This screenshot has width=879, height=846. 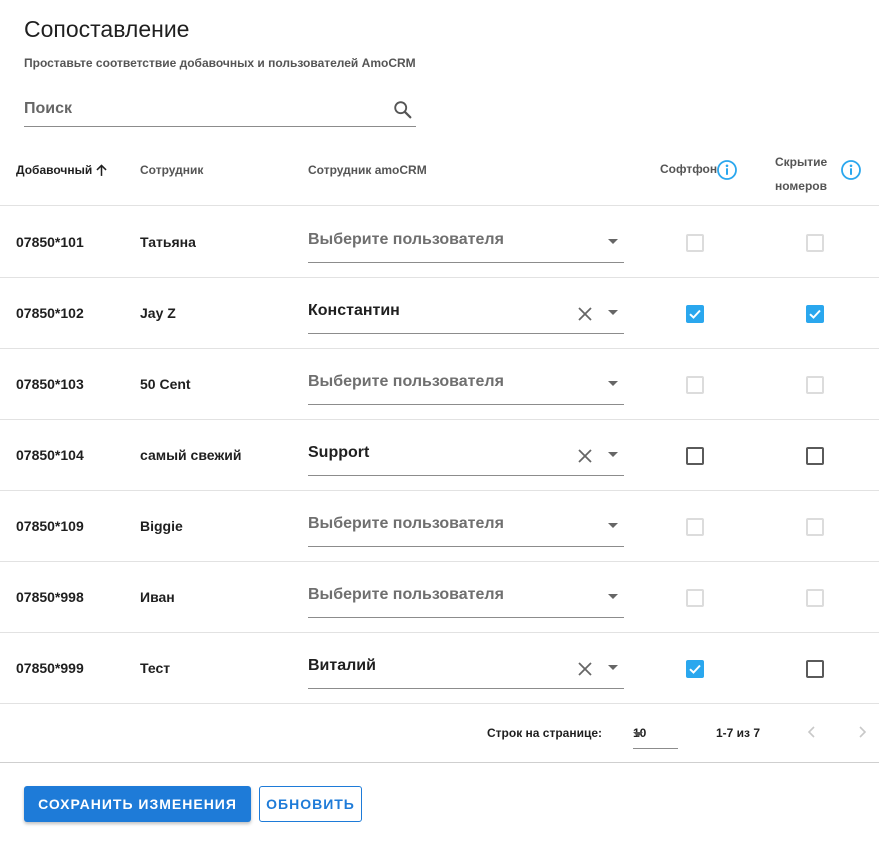 I want to click on amo-user-select-value: Константин, so click(x=354, y=310).